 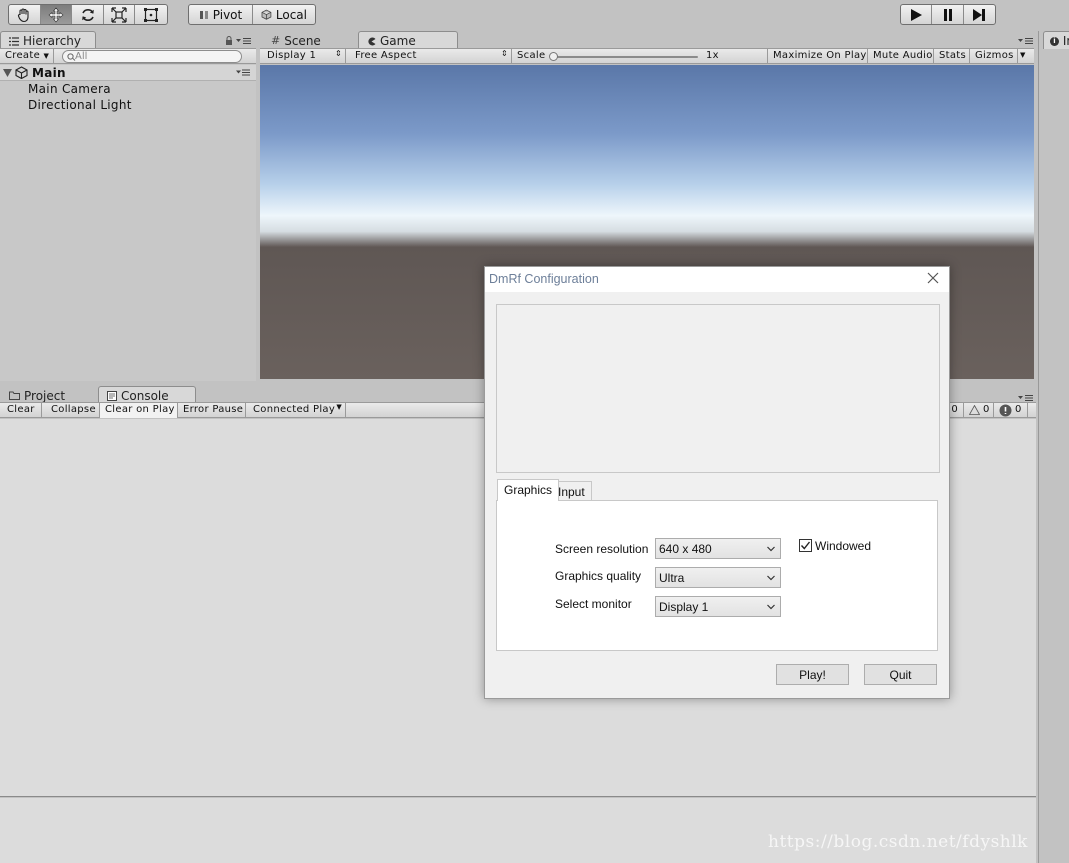 I want to click on gizmos-toggle: Gizmos, so click(x=994, y=56).